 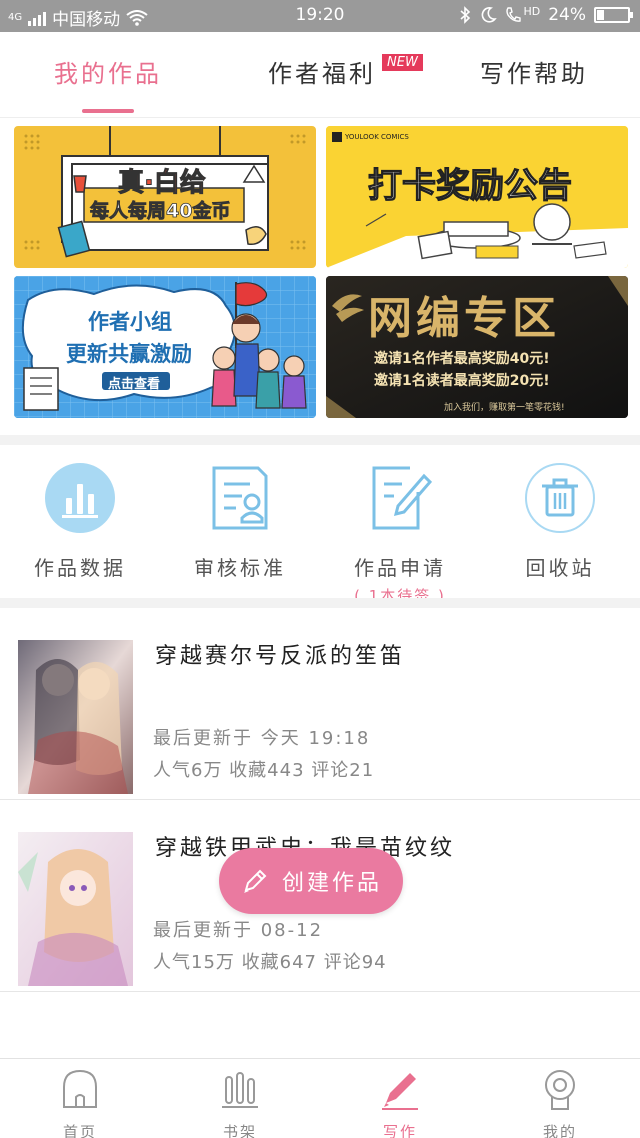 What do you see at coordinates (320, 16) in the screenshot?
I see `status-bar: 4G 中国移动 19:20 HD 24%` at bounding box center [320, 16].